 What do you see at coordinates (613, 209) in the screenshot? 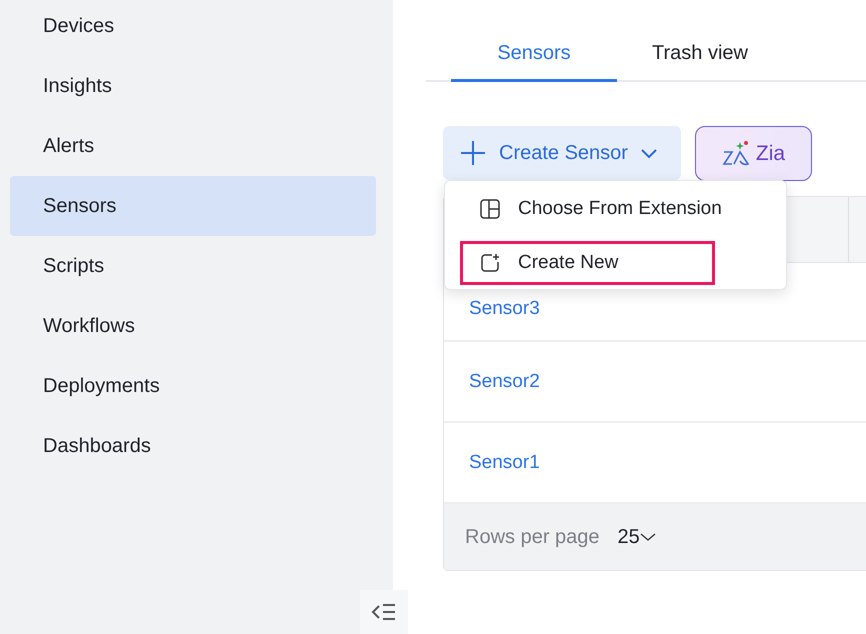
I see `menu-item: Choose From Extension` at bounding box center [613, 209].